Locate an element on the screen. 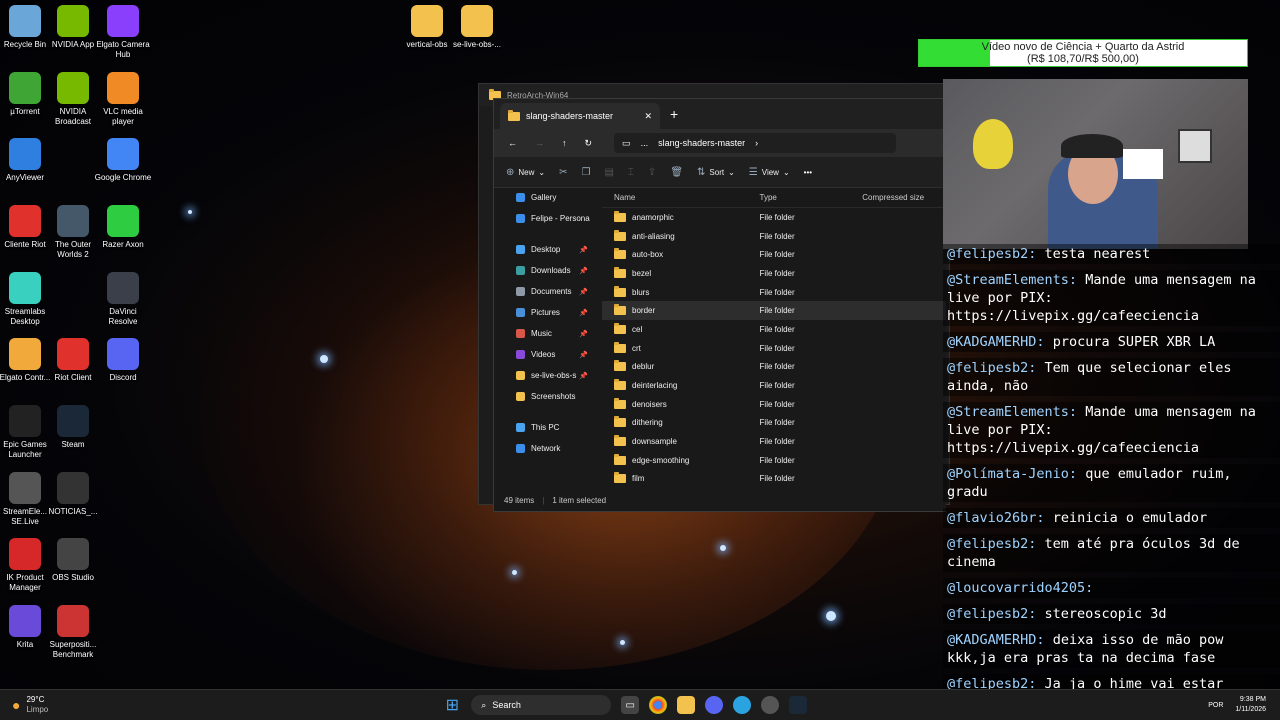 This screenshot has width=1280, height=720. tab-slang-shaders: slang-shaders-master ✕ is located at coordinates (580, 116).